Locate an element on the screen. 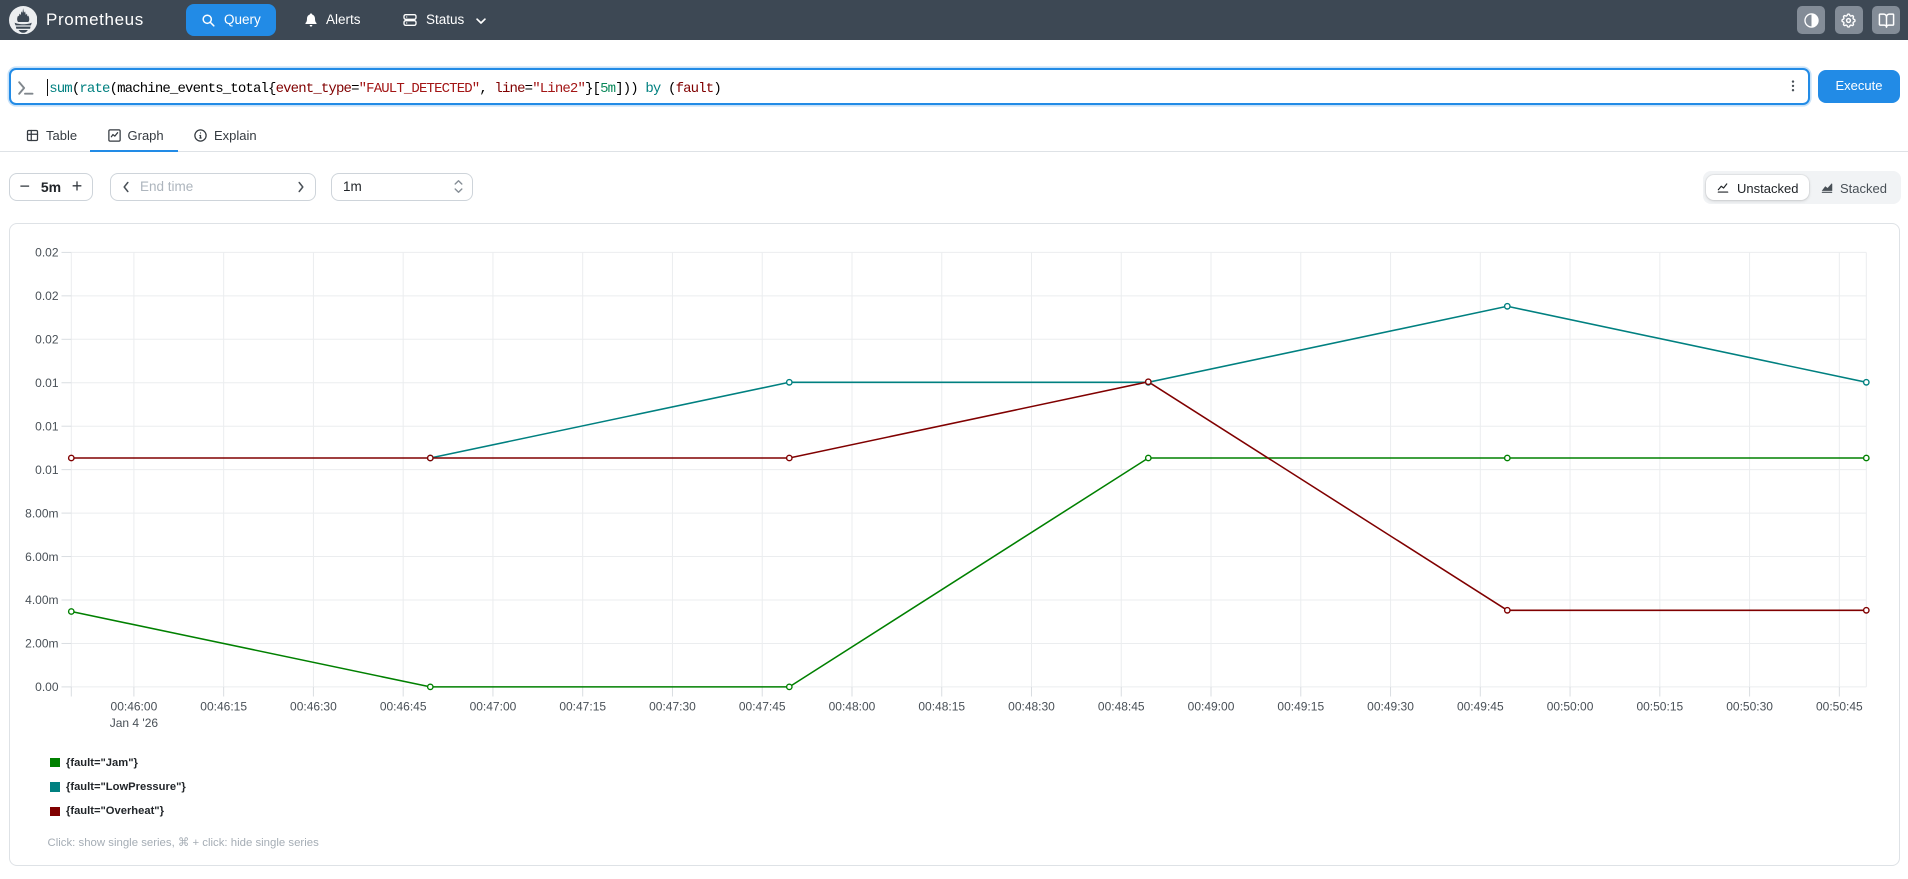 The height and width of the screenshot is (879, 1908). svg-text: 00:47:15 is located at coordinates (582, 707).